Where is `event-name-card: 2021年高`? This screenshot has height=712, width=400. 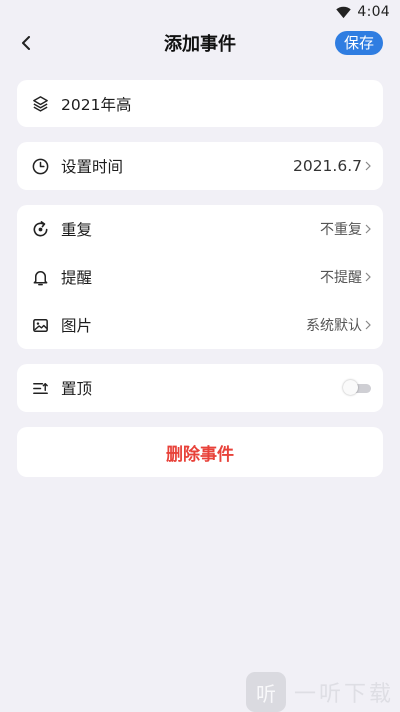
event-name-card: 2021年高 is located at coordinates (200, 103).